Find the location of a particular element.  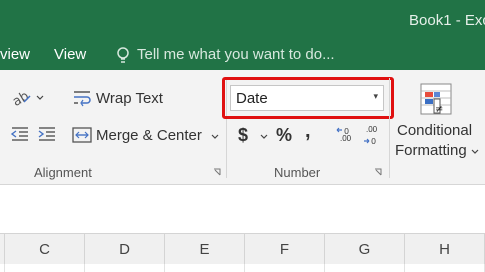

wrap-text-button: Wrap Text is located at coordinates (120, 99).